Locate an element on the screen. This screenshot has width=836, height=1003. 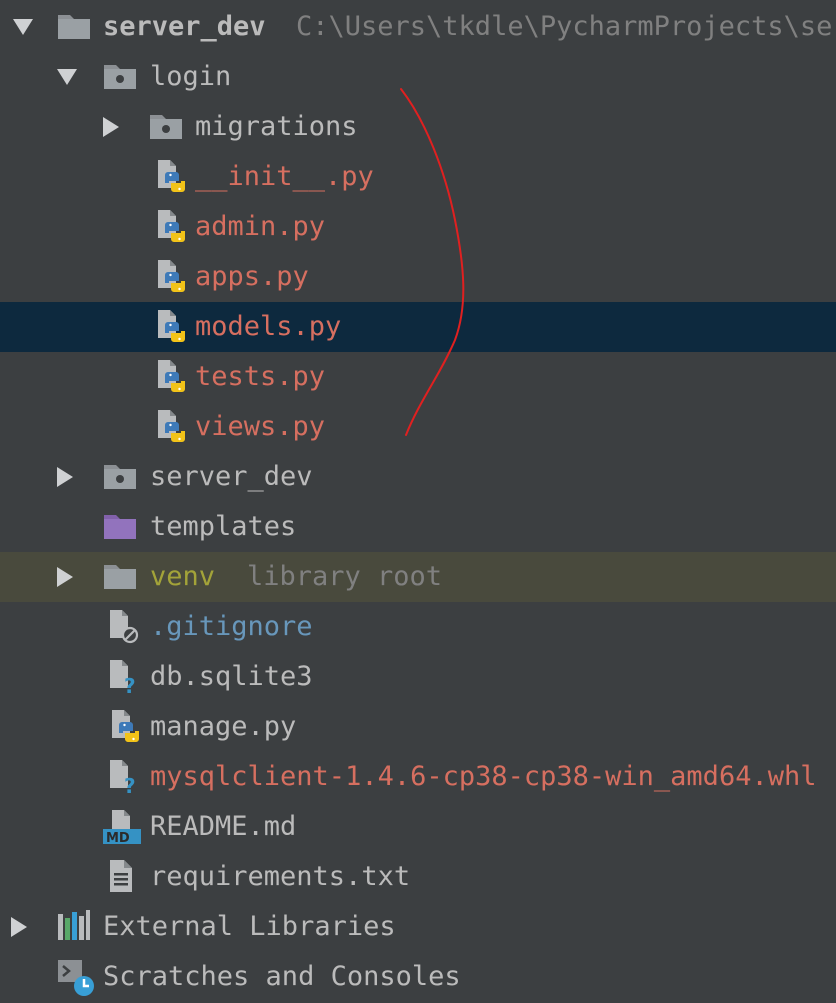
tree-label-root: server_dev is located at coordinates (184, 26).